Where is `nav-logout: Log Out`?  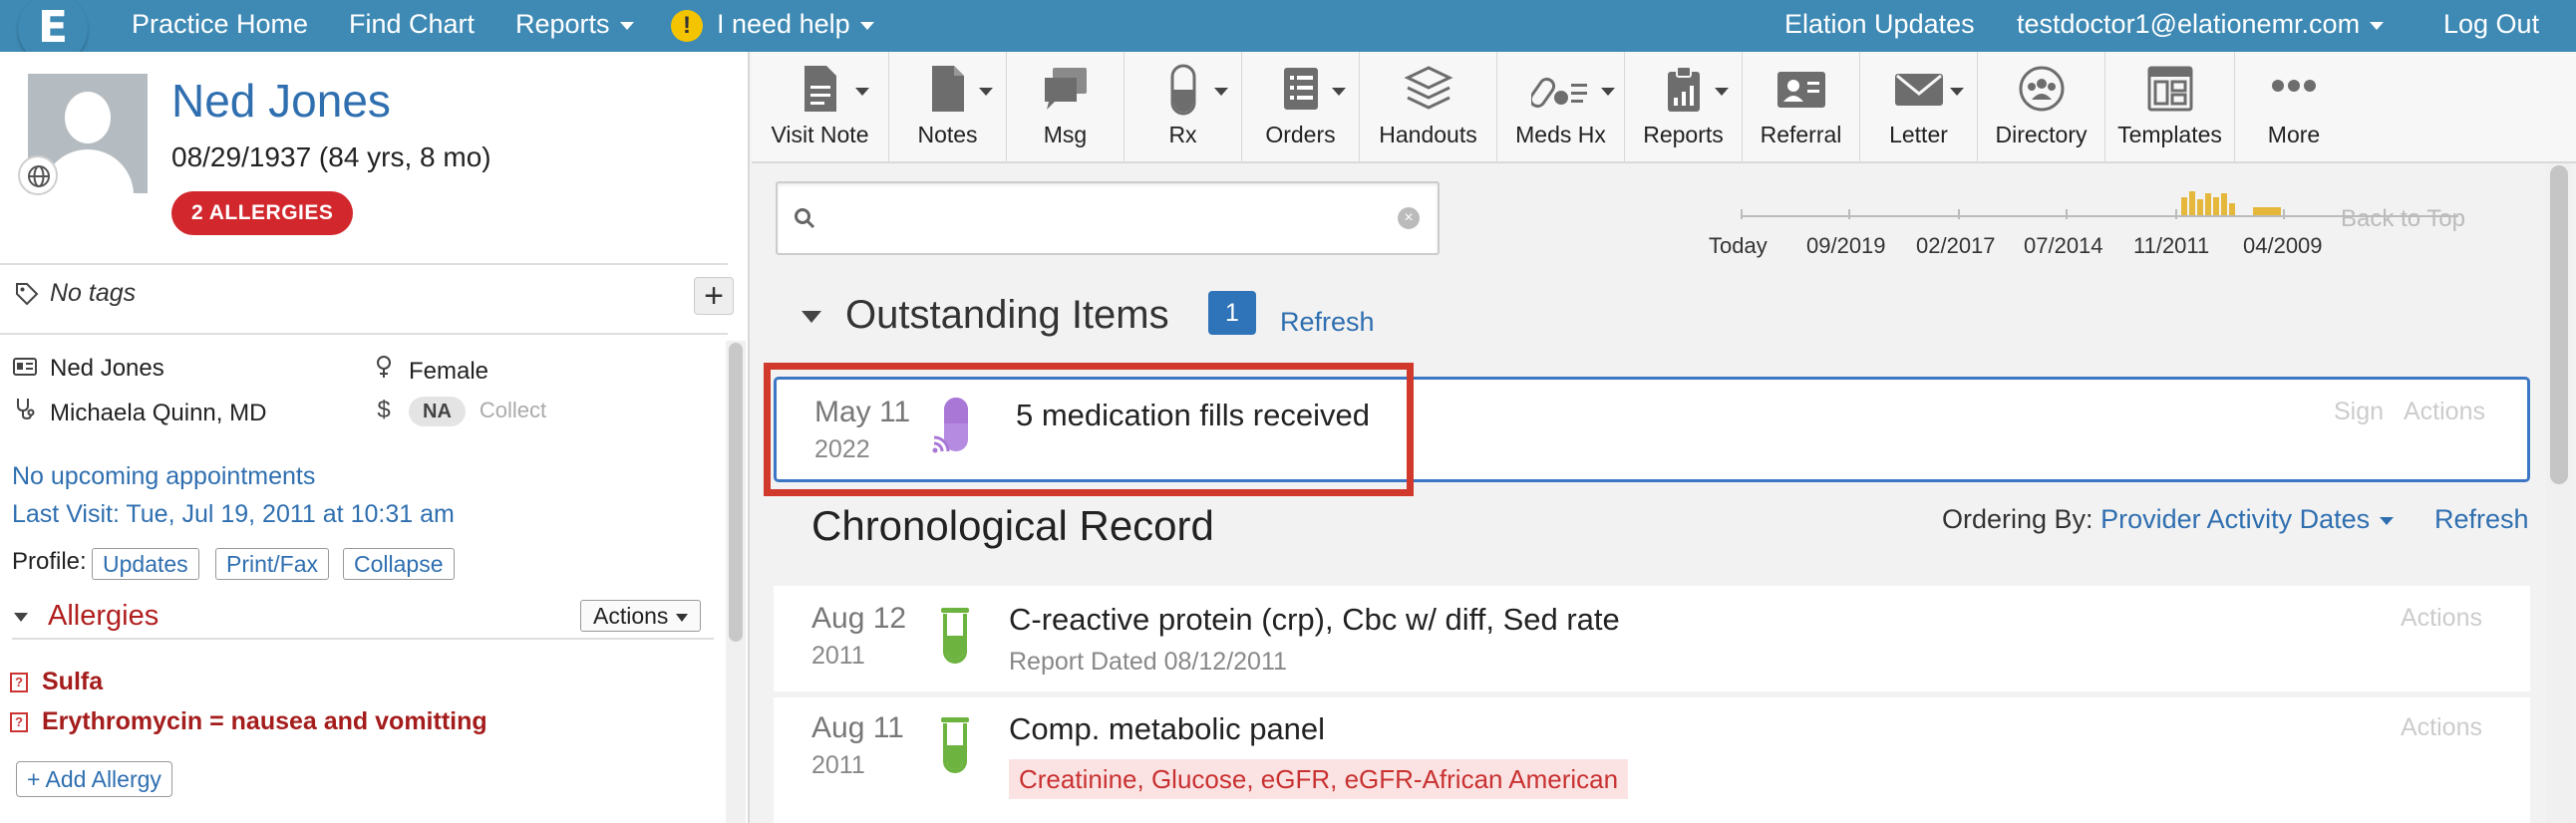 nav-logout: Log Out is located at coordinates (2491, 24).